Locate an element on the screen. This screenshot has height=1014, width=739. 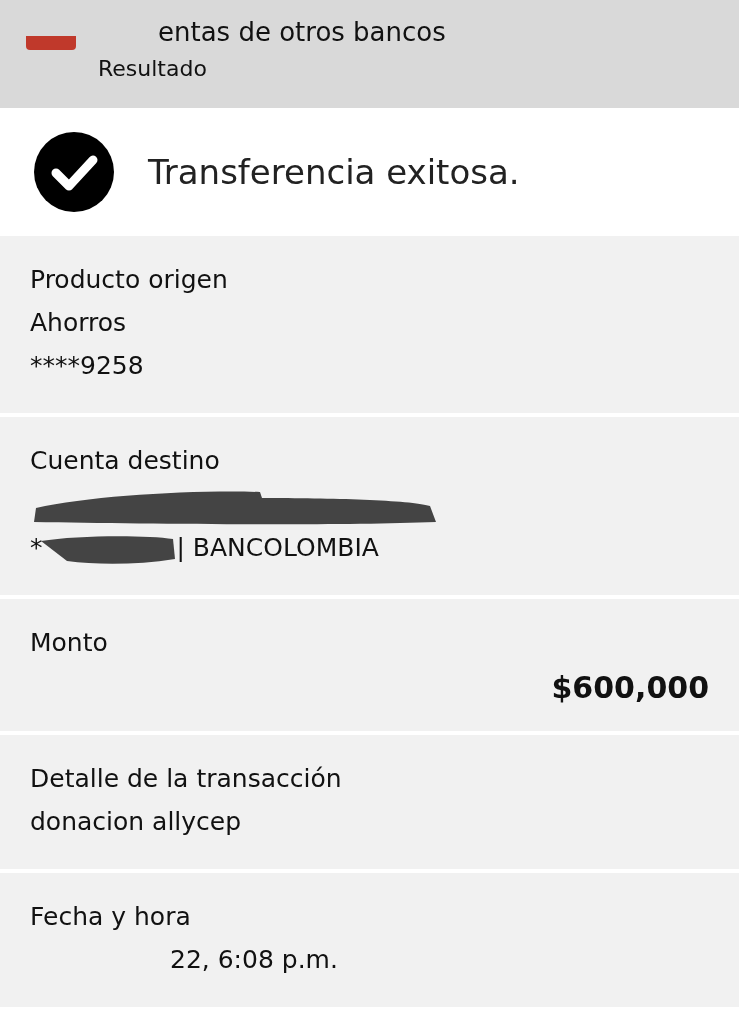
field-value: * is located at coordinates (36, 548).